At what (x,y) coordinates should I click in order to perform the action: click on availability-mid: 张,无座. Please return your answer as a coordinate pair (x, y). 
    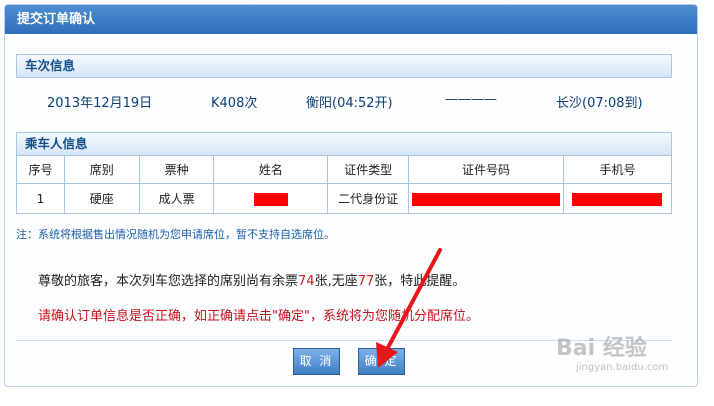
    Looking at the image, I should click on (336, 281).